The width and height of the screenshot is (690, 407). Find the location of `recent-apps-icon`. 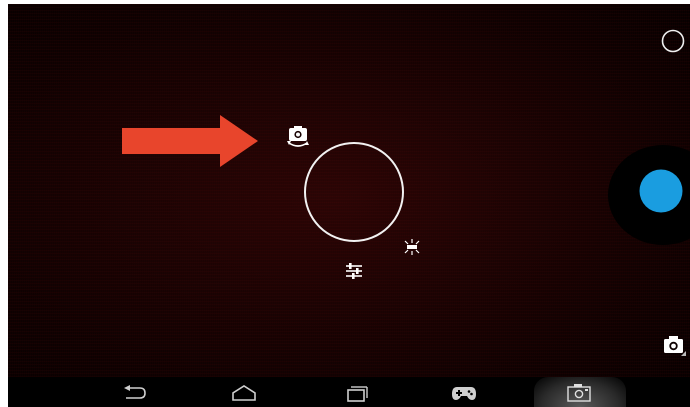

recent-apps-icon is located at coordinates (356, 393).